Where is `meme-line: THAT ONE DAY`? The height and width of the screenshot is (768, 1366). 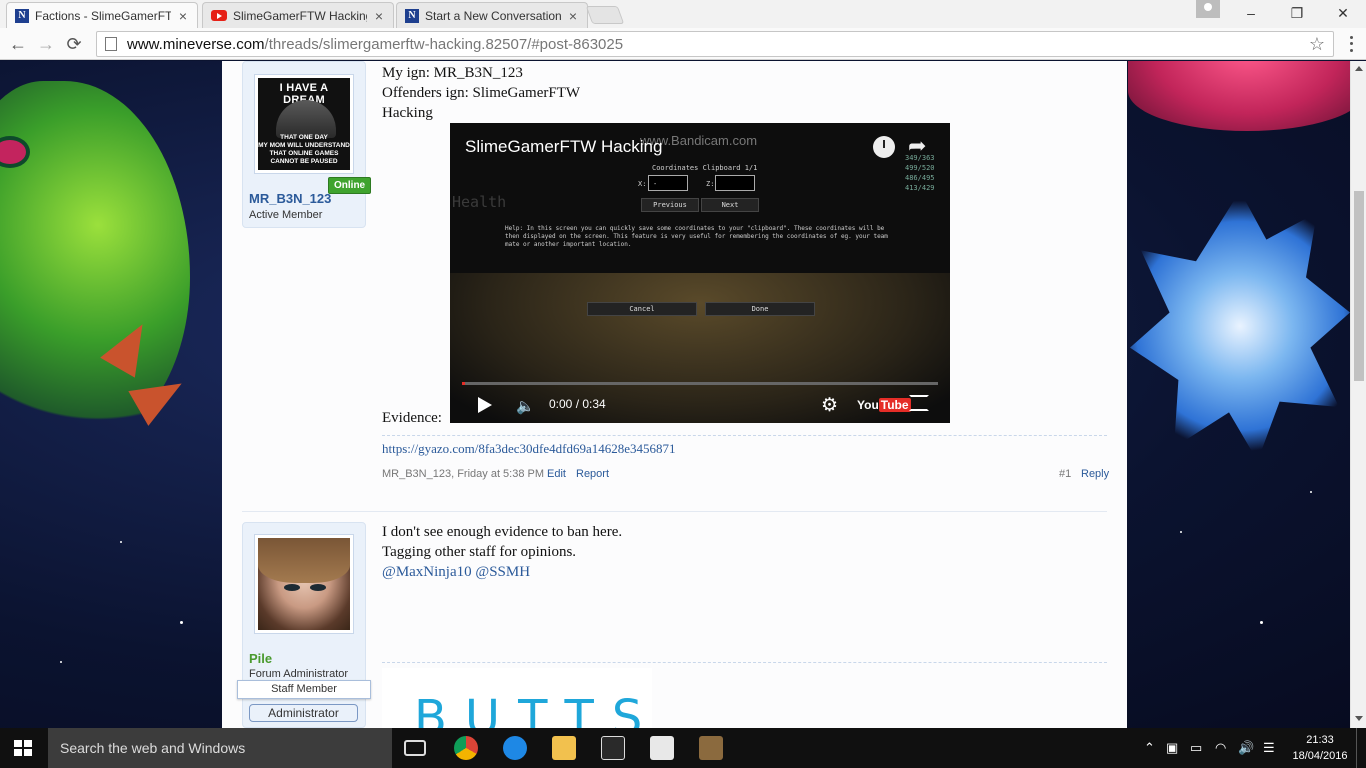
meme-line: THAT ONE DAY is located at coordinates (304, 137).